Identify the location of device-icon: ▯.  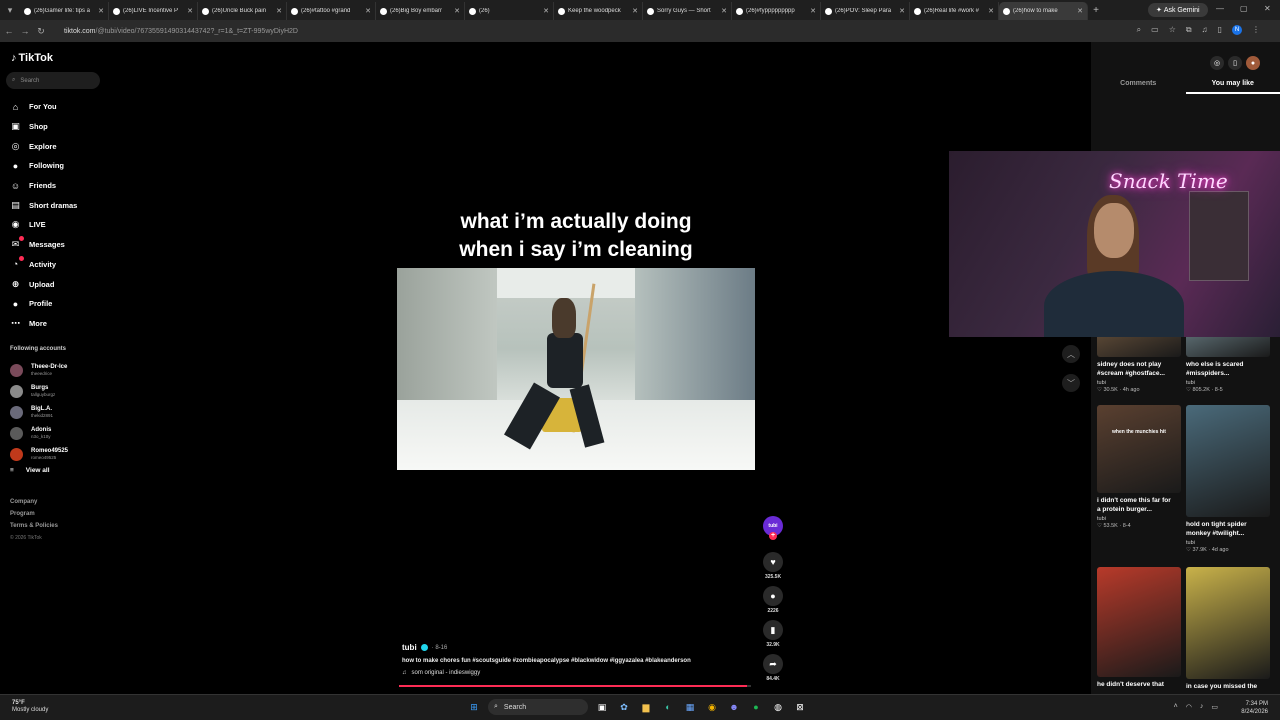
(1235, 63).